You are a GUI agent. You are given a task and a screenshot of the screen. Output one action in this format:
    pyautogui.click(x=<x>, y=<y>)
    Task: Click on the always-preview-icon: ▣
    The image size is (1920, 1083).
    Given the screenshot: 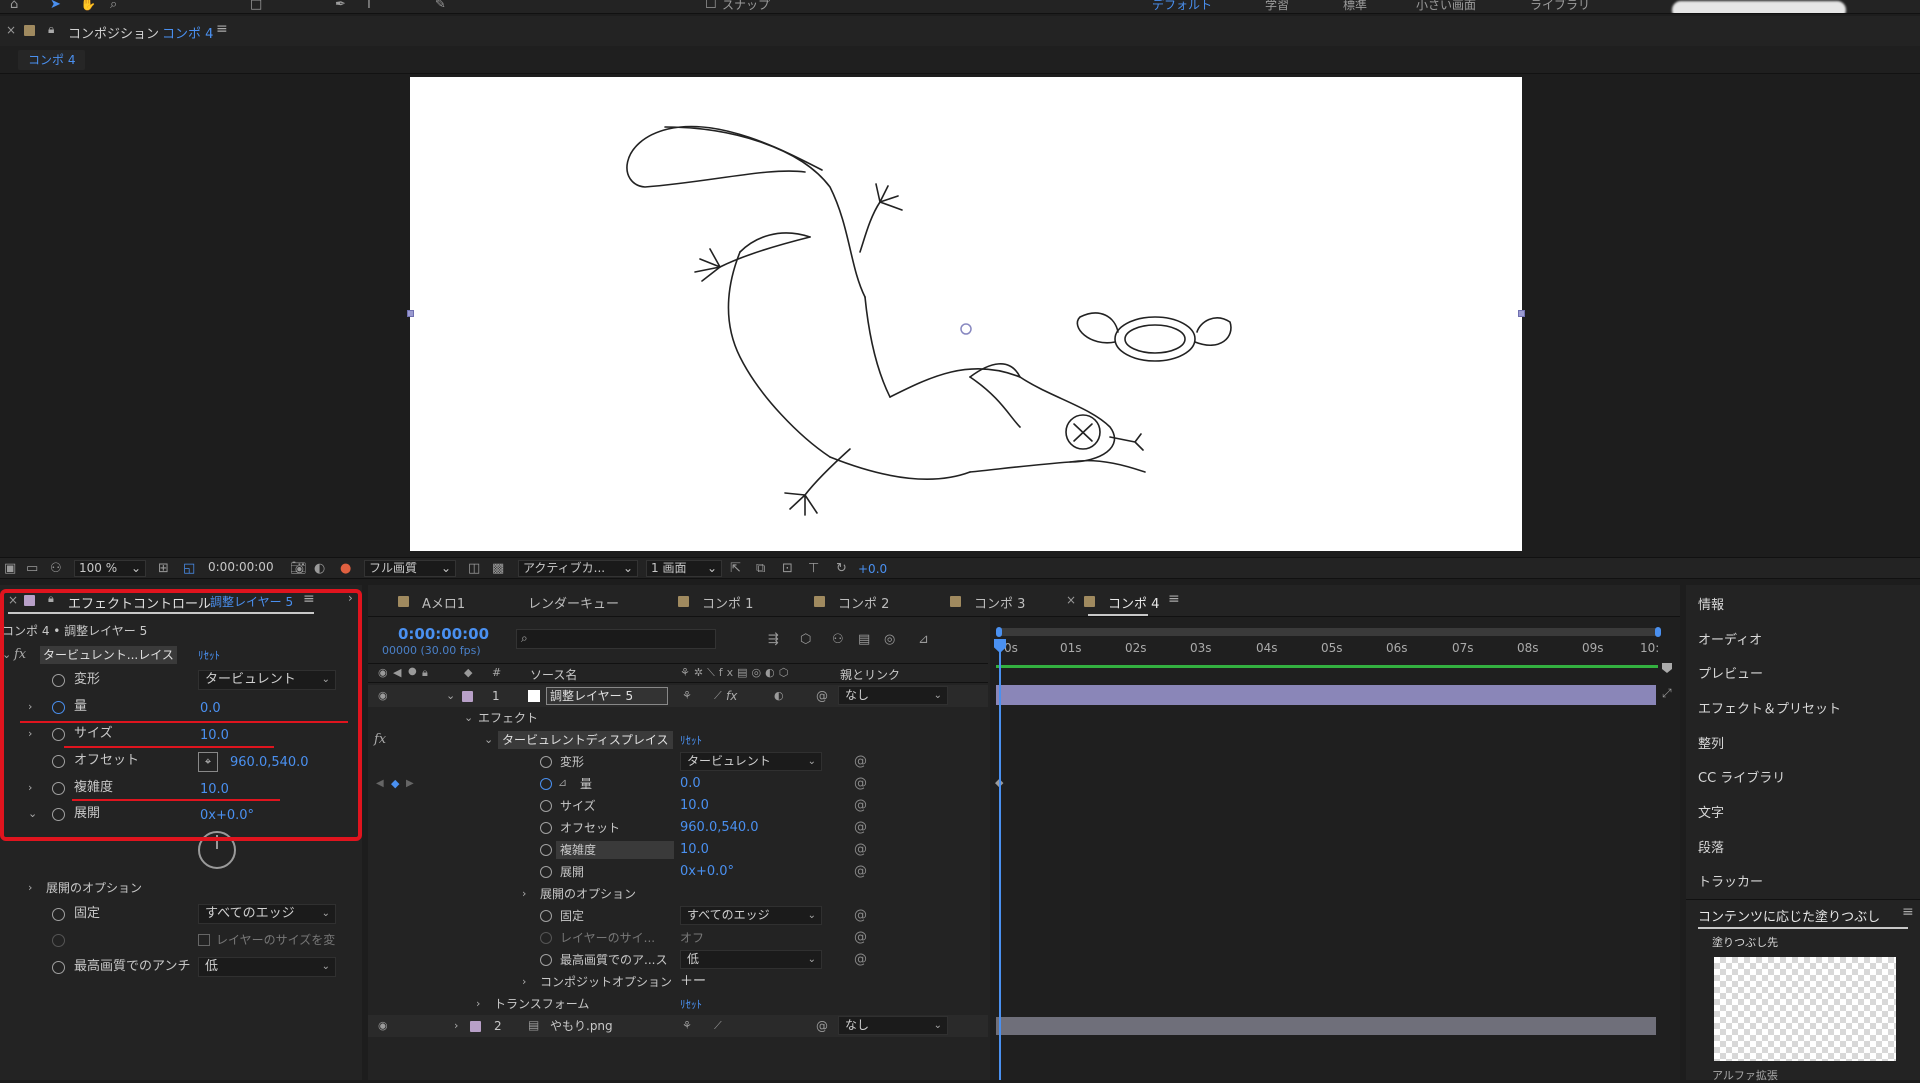 What is the action you would take?
    pyautogui.click(x=10, y=568)
    